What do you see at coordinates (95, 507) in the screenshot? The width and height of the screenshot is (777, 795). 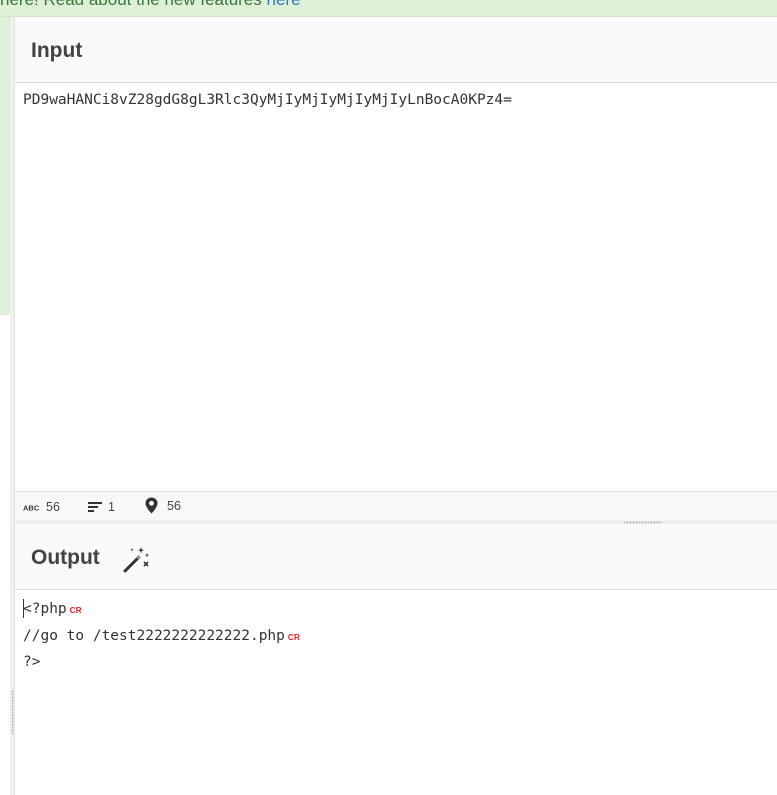 I see `lines-icon` at bounding box center [95, 507].